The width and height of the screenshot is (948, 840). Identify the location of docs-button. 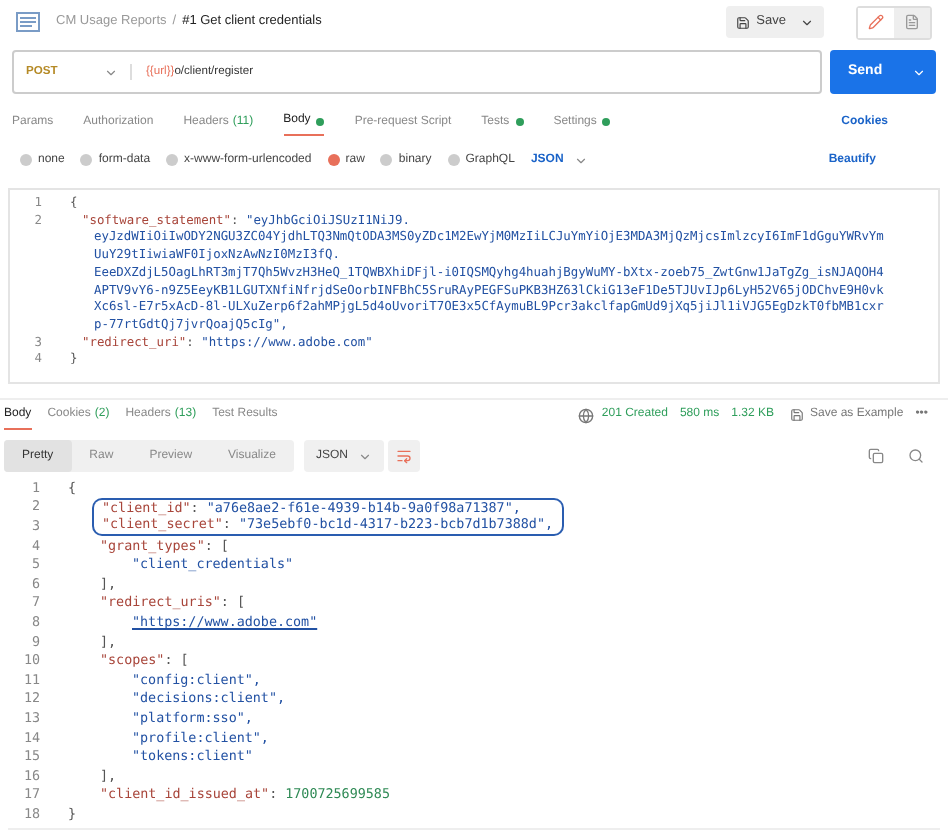
(912, 22).